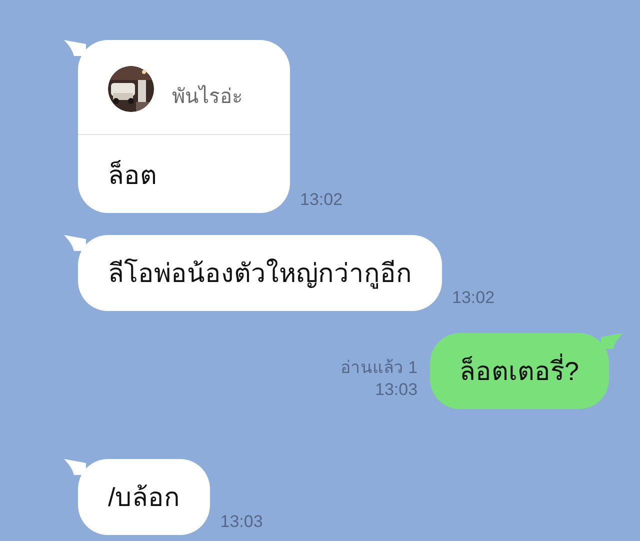 Image resolution: width=640 pixels, height=541 pixels. I want to click on quoted-author: พันไรอ่ะ, so click(207, 97).